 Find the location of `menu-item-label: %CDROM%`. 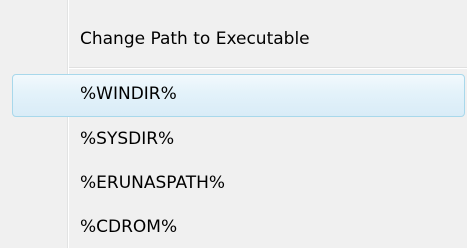

menu-item-label: %CDROM% is located at coordinates (129, 227).